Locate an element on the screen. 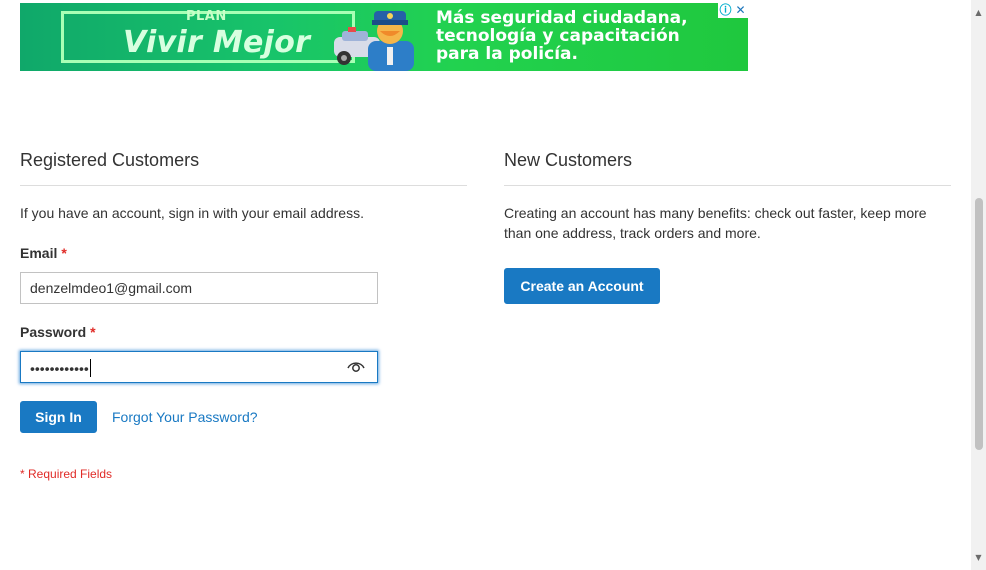  ad-plan-label: PLAN is located at coordinates (206, 16).